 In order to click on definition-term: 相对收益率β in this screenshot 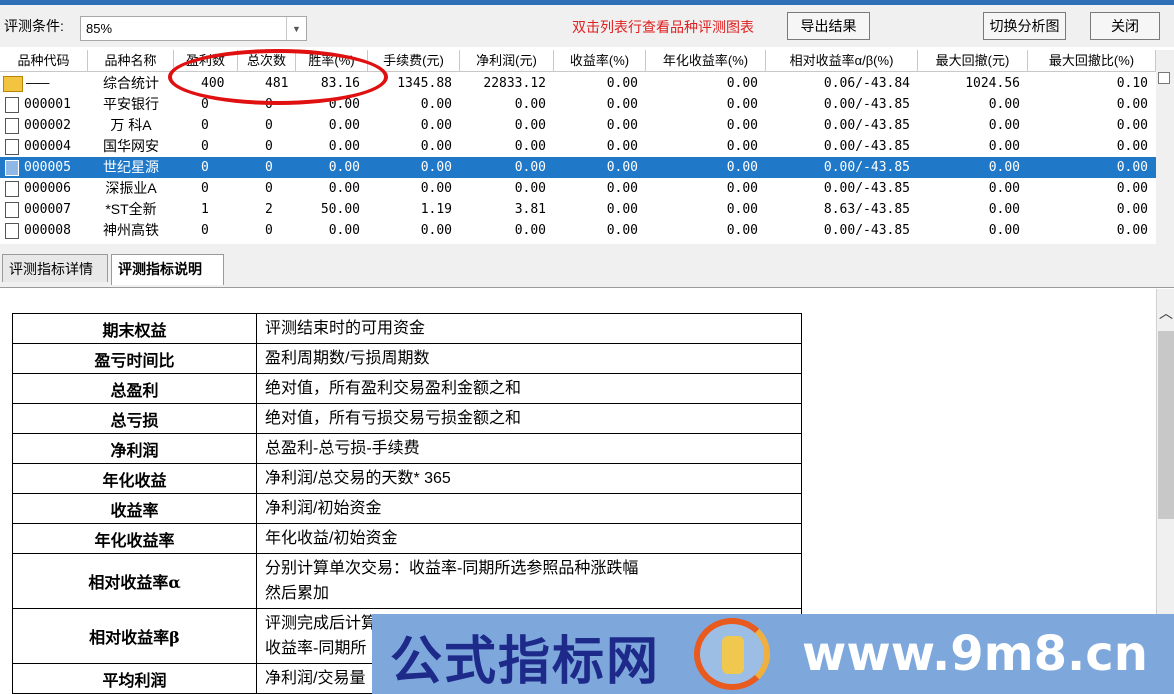, I will do `click(134, 636)`.